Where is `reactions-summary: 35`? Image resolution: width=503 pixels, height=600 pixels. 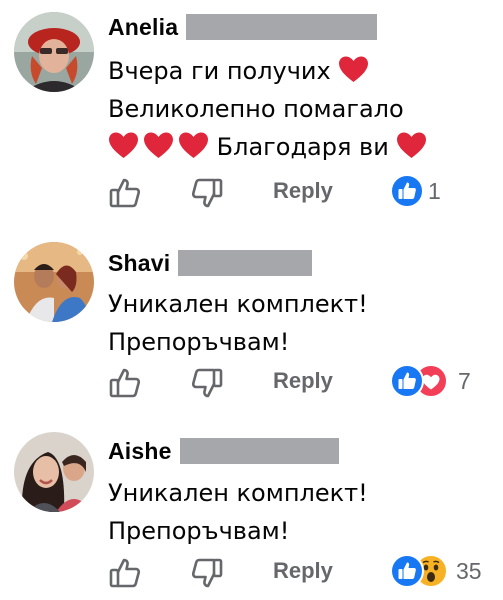
reactions-summary: 35 is located at coordinates (436, 571).